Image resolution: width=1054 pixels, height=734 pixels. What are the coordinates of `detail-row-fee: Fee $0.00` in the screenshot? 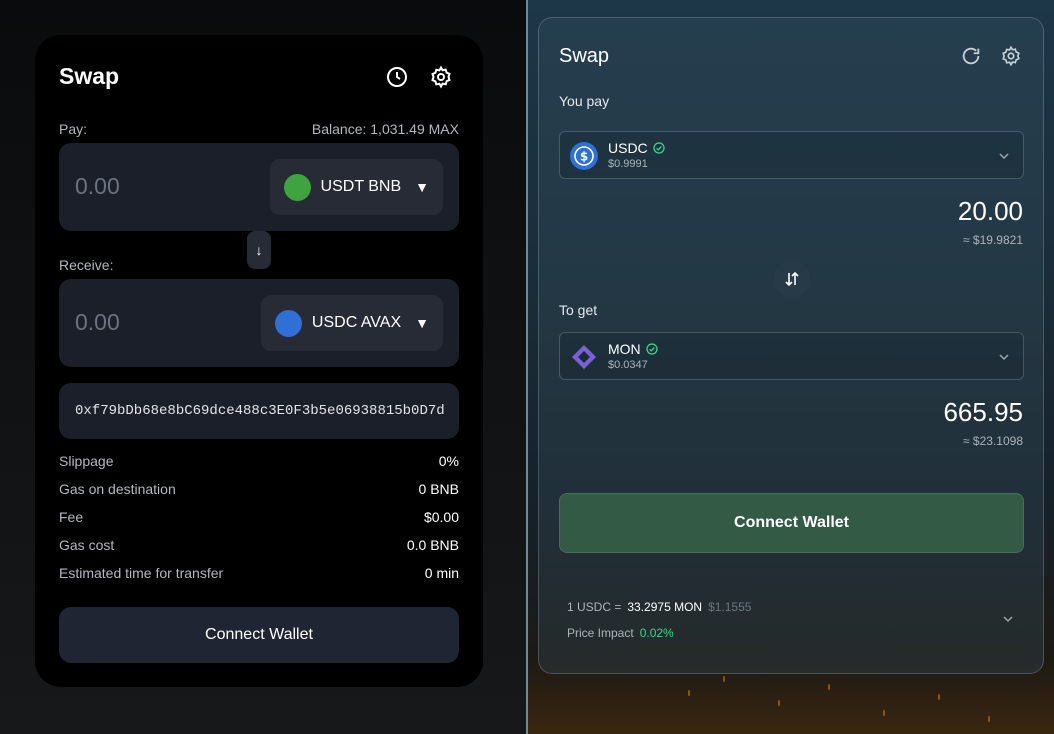 It's located at (259, 517).